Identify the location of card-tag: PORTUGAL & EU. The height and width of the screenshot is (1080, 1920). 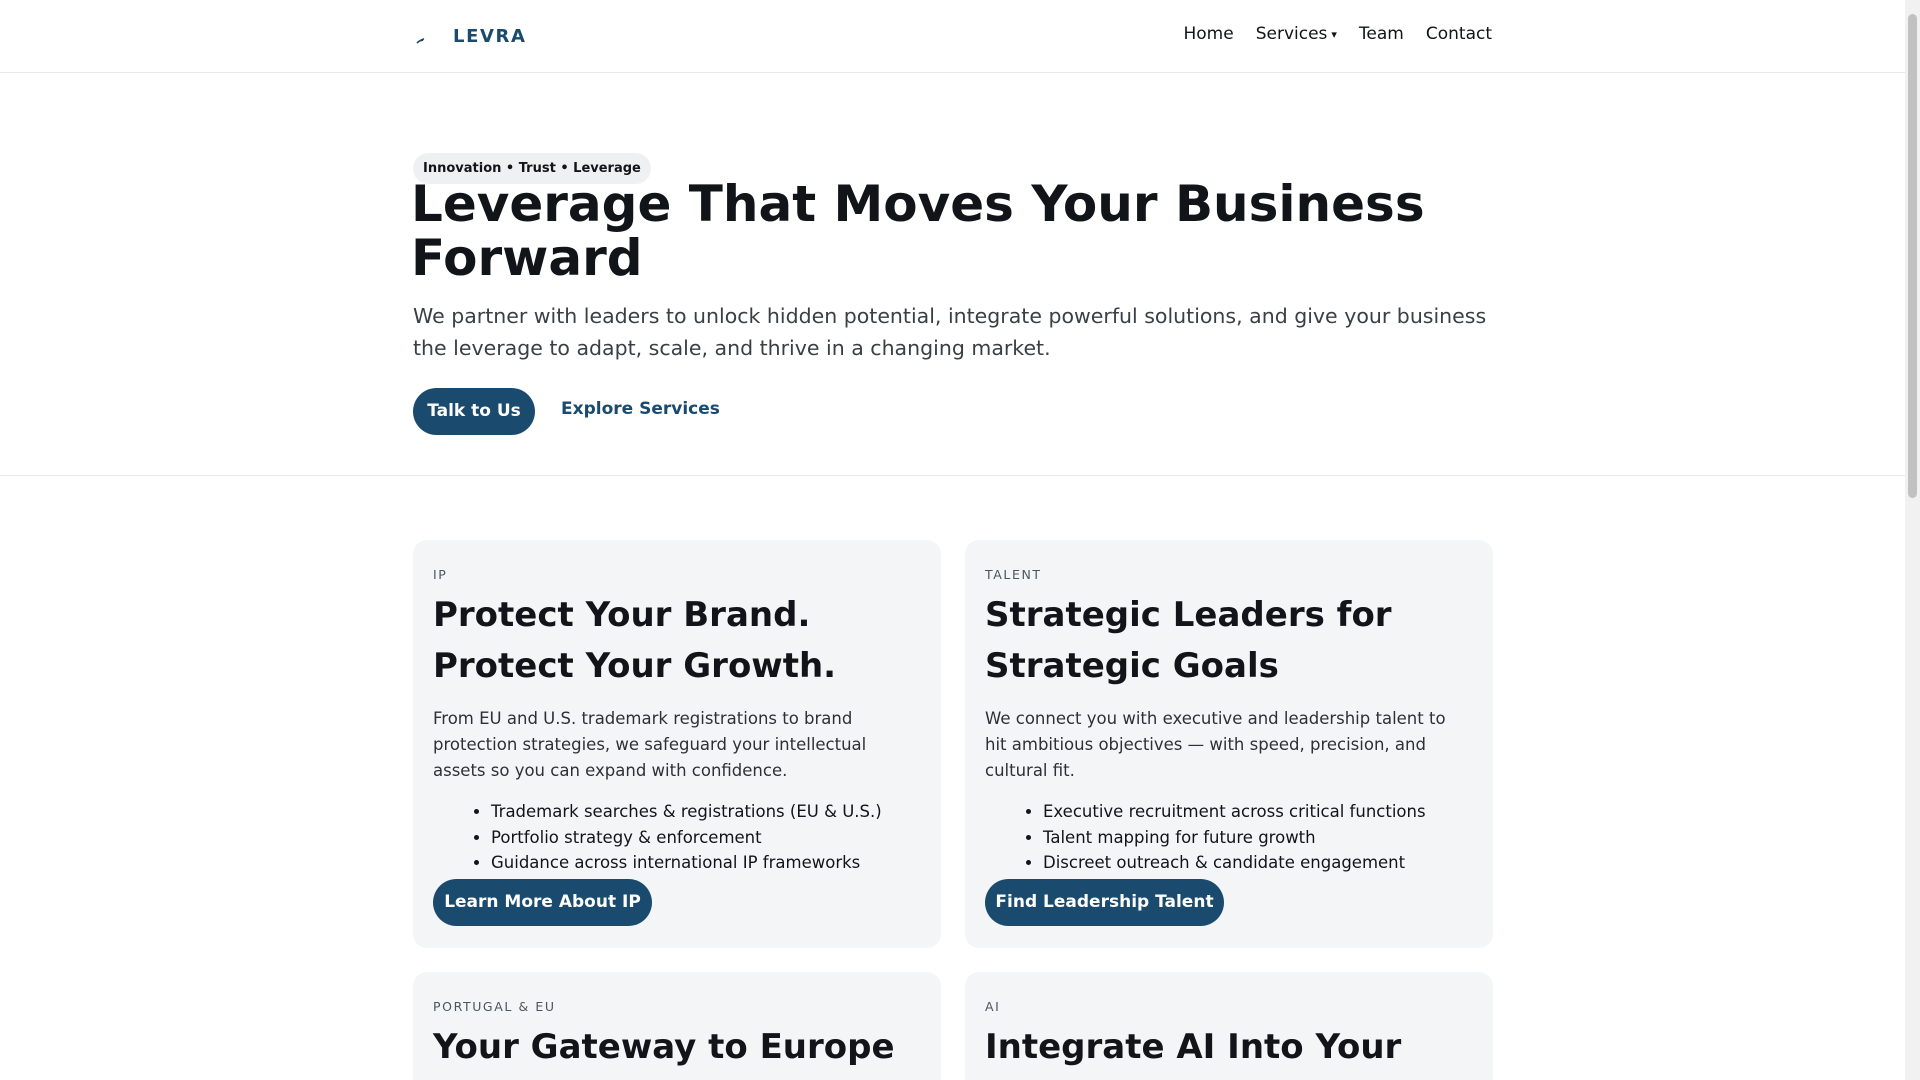
(494, 1006).